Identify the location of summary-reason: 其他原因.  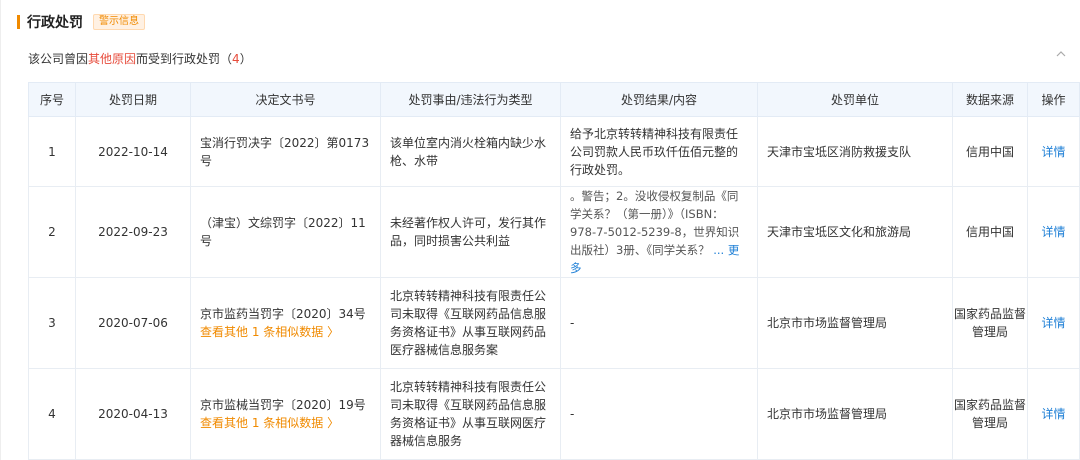
(112, 59).